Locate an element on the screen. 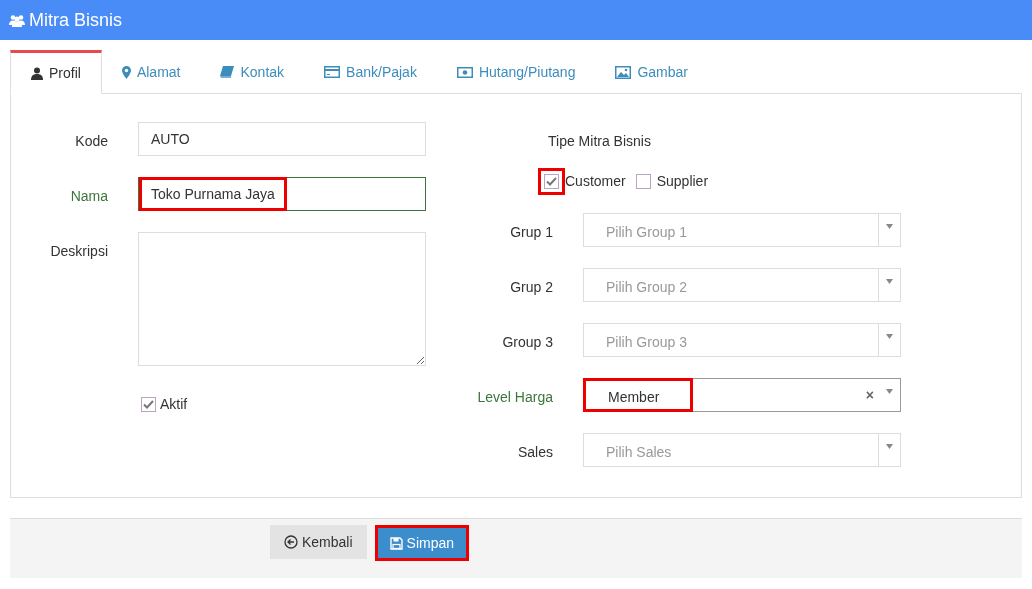 The width and height of the screenshot is (1032, 589). field-label: Kode is located at coordinates (91, 141).